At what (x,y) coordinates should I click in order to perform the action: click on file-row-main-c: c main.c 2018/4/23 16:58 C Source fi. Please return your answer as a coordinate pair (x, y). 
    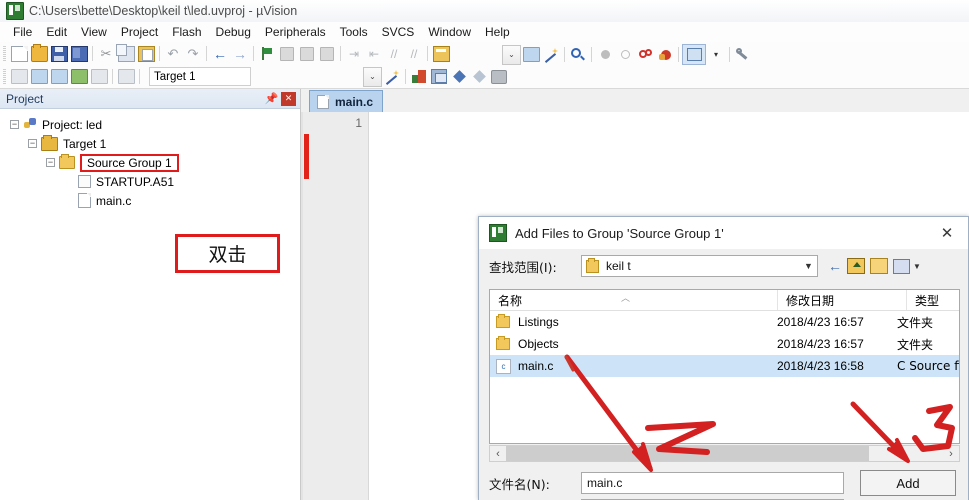
    Looking at the image, I should click on (724, 366).